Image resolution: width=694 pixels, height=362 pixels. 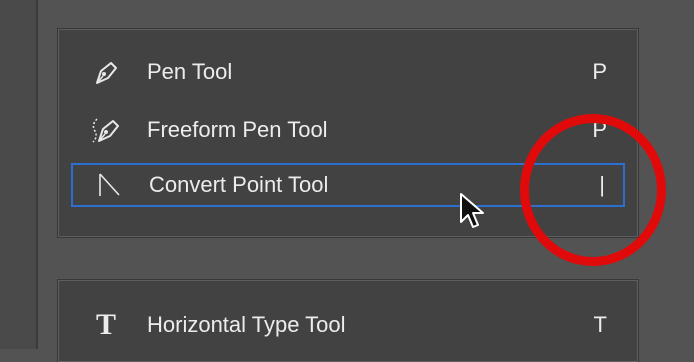 I want to click on tool-shortcut: T, so click(x=600, y=324).